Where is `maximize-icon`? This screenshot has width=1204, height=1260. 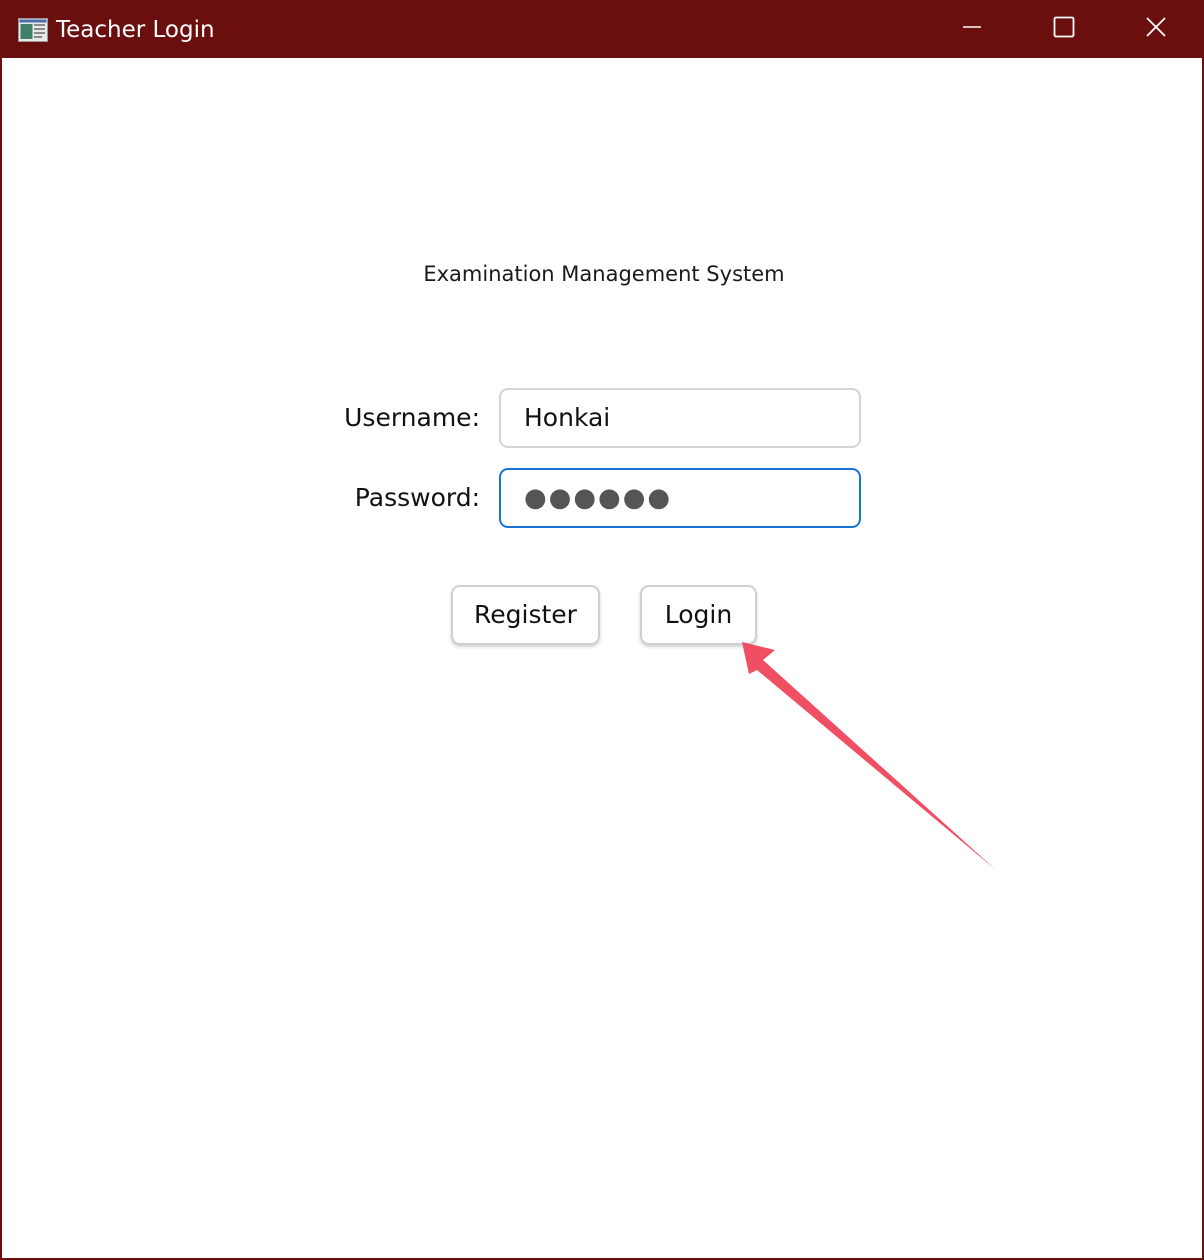 maximize-icon is located at coordinates (1064, 29).